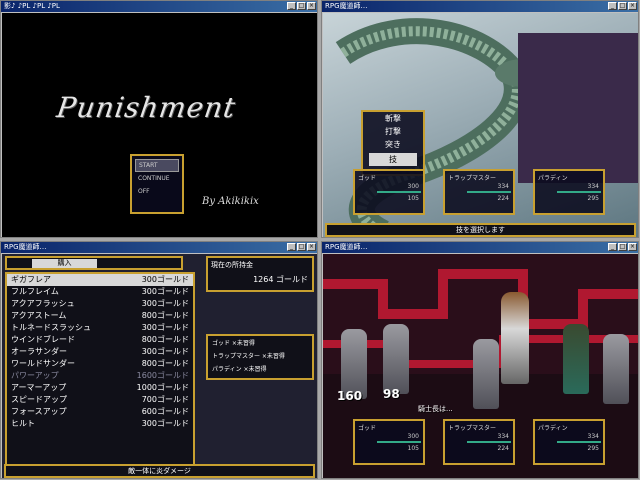 This screenshot has height=480, width=640. Describe the element at coordinates (51, 327) in the screenshot. I see `item-name: トルネードスラッシュ` at that location.